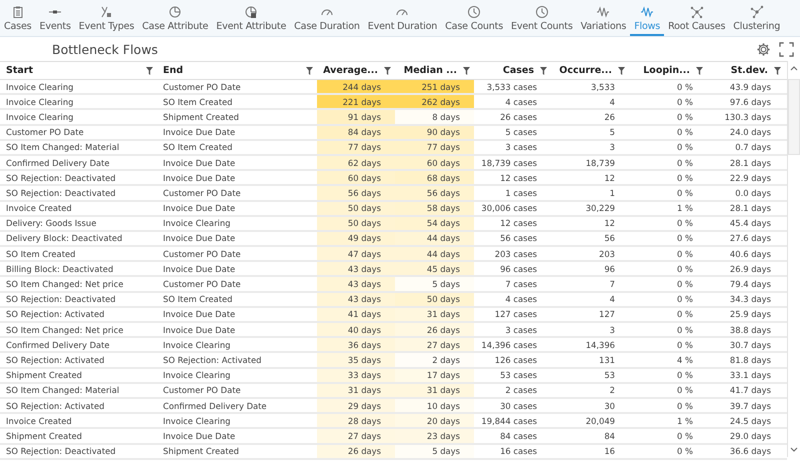 The image size is (800, 463). What do you see at coordinates (541, 12) in the screenshot?
I see `clock-icon` at bounding box center [541, 12].